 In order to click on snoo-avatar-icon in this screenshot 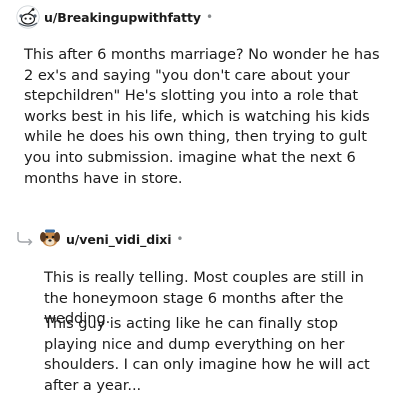, I will do `click(28, 17)`.